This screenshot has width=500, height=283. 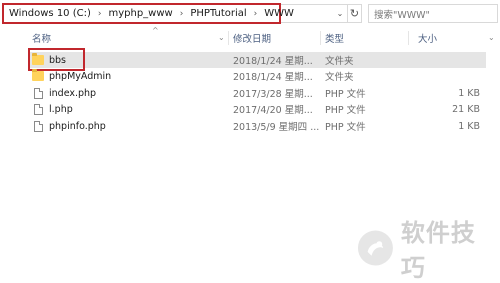 What do you see at coordinates (334, 38) in the screenshot?
I see `column-type: 类型` at bounding box center [334, 38].